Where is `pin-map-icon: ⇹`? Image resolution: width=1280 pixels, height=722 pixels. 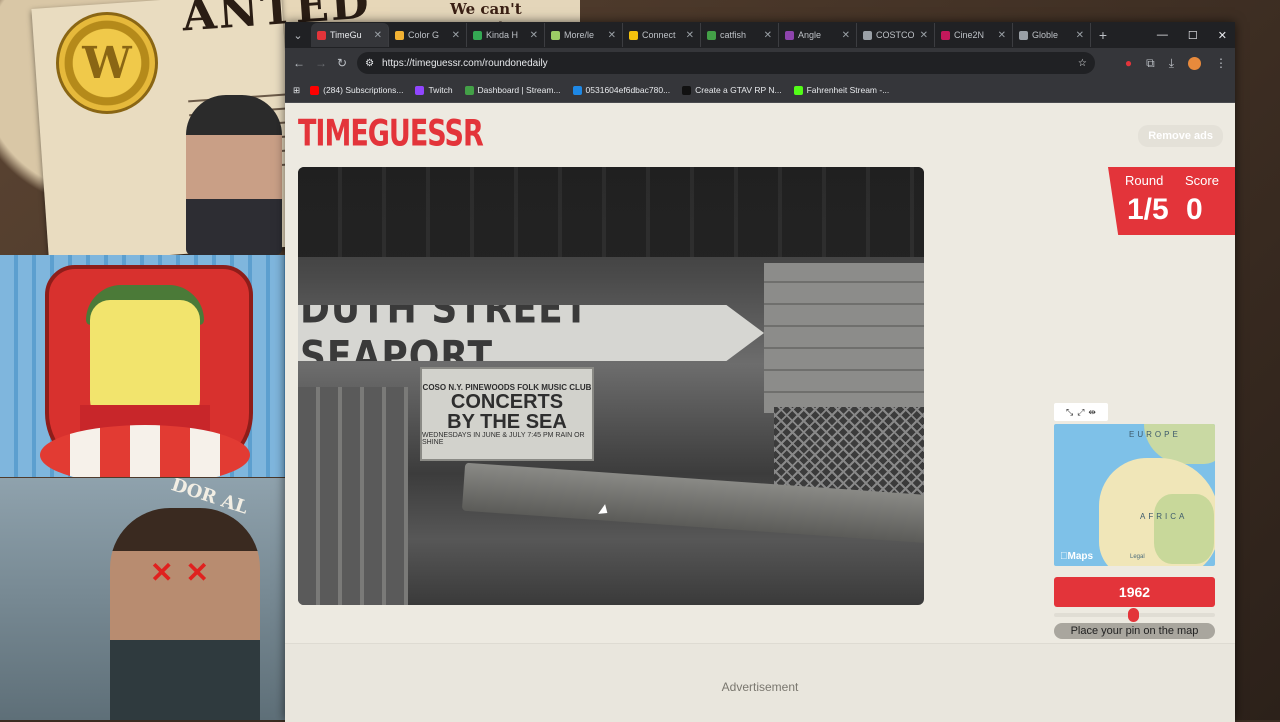
pin-map-icon: ⇹ is located at coordinates (1092, 412).